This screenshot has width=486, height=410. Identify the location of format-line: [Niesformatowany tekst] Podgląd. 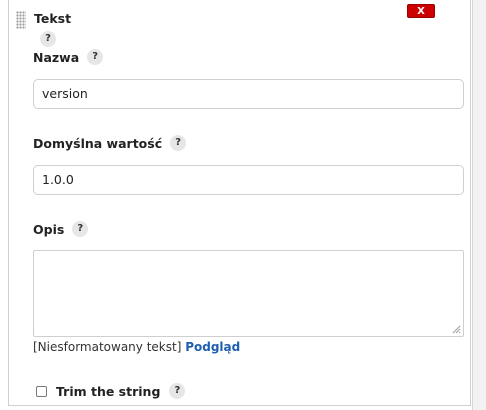
(136, 347).